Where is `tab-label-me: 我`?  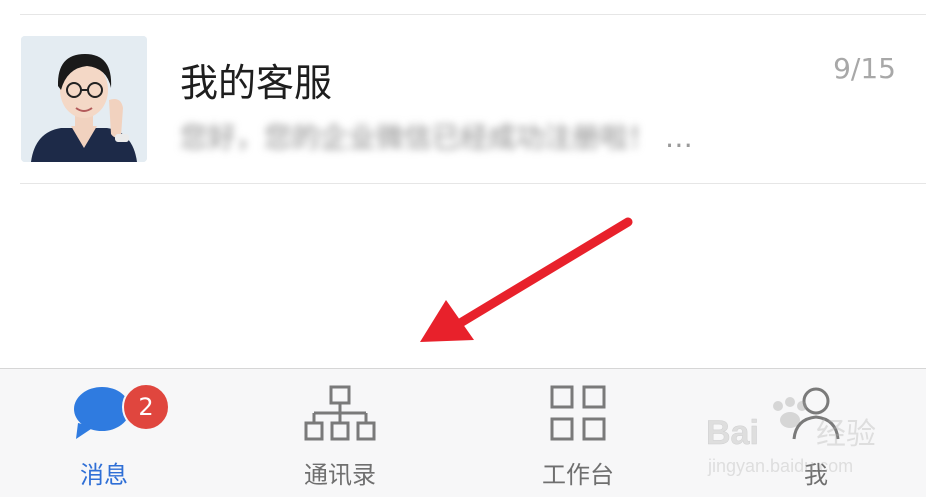 tab-label-me: 我 is located at coordinates (816, 475).